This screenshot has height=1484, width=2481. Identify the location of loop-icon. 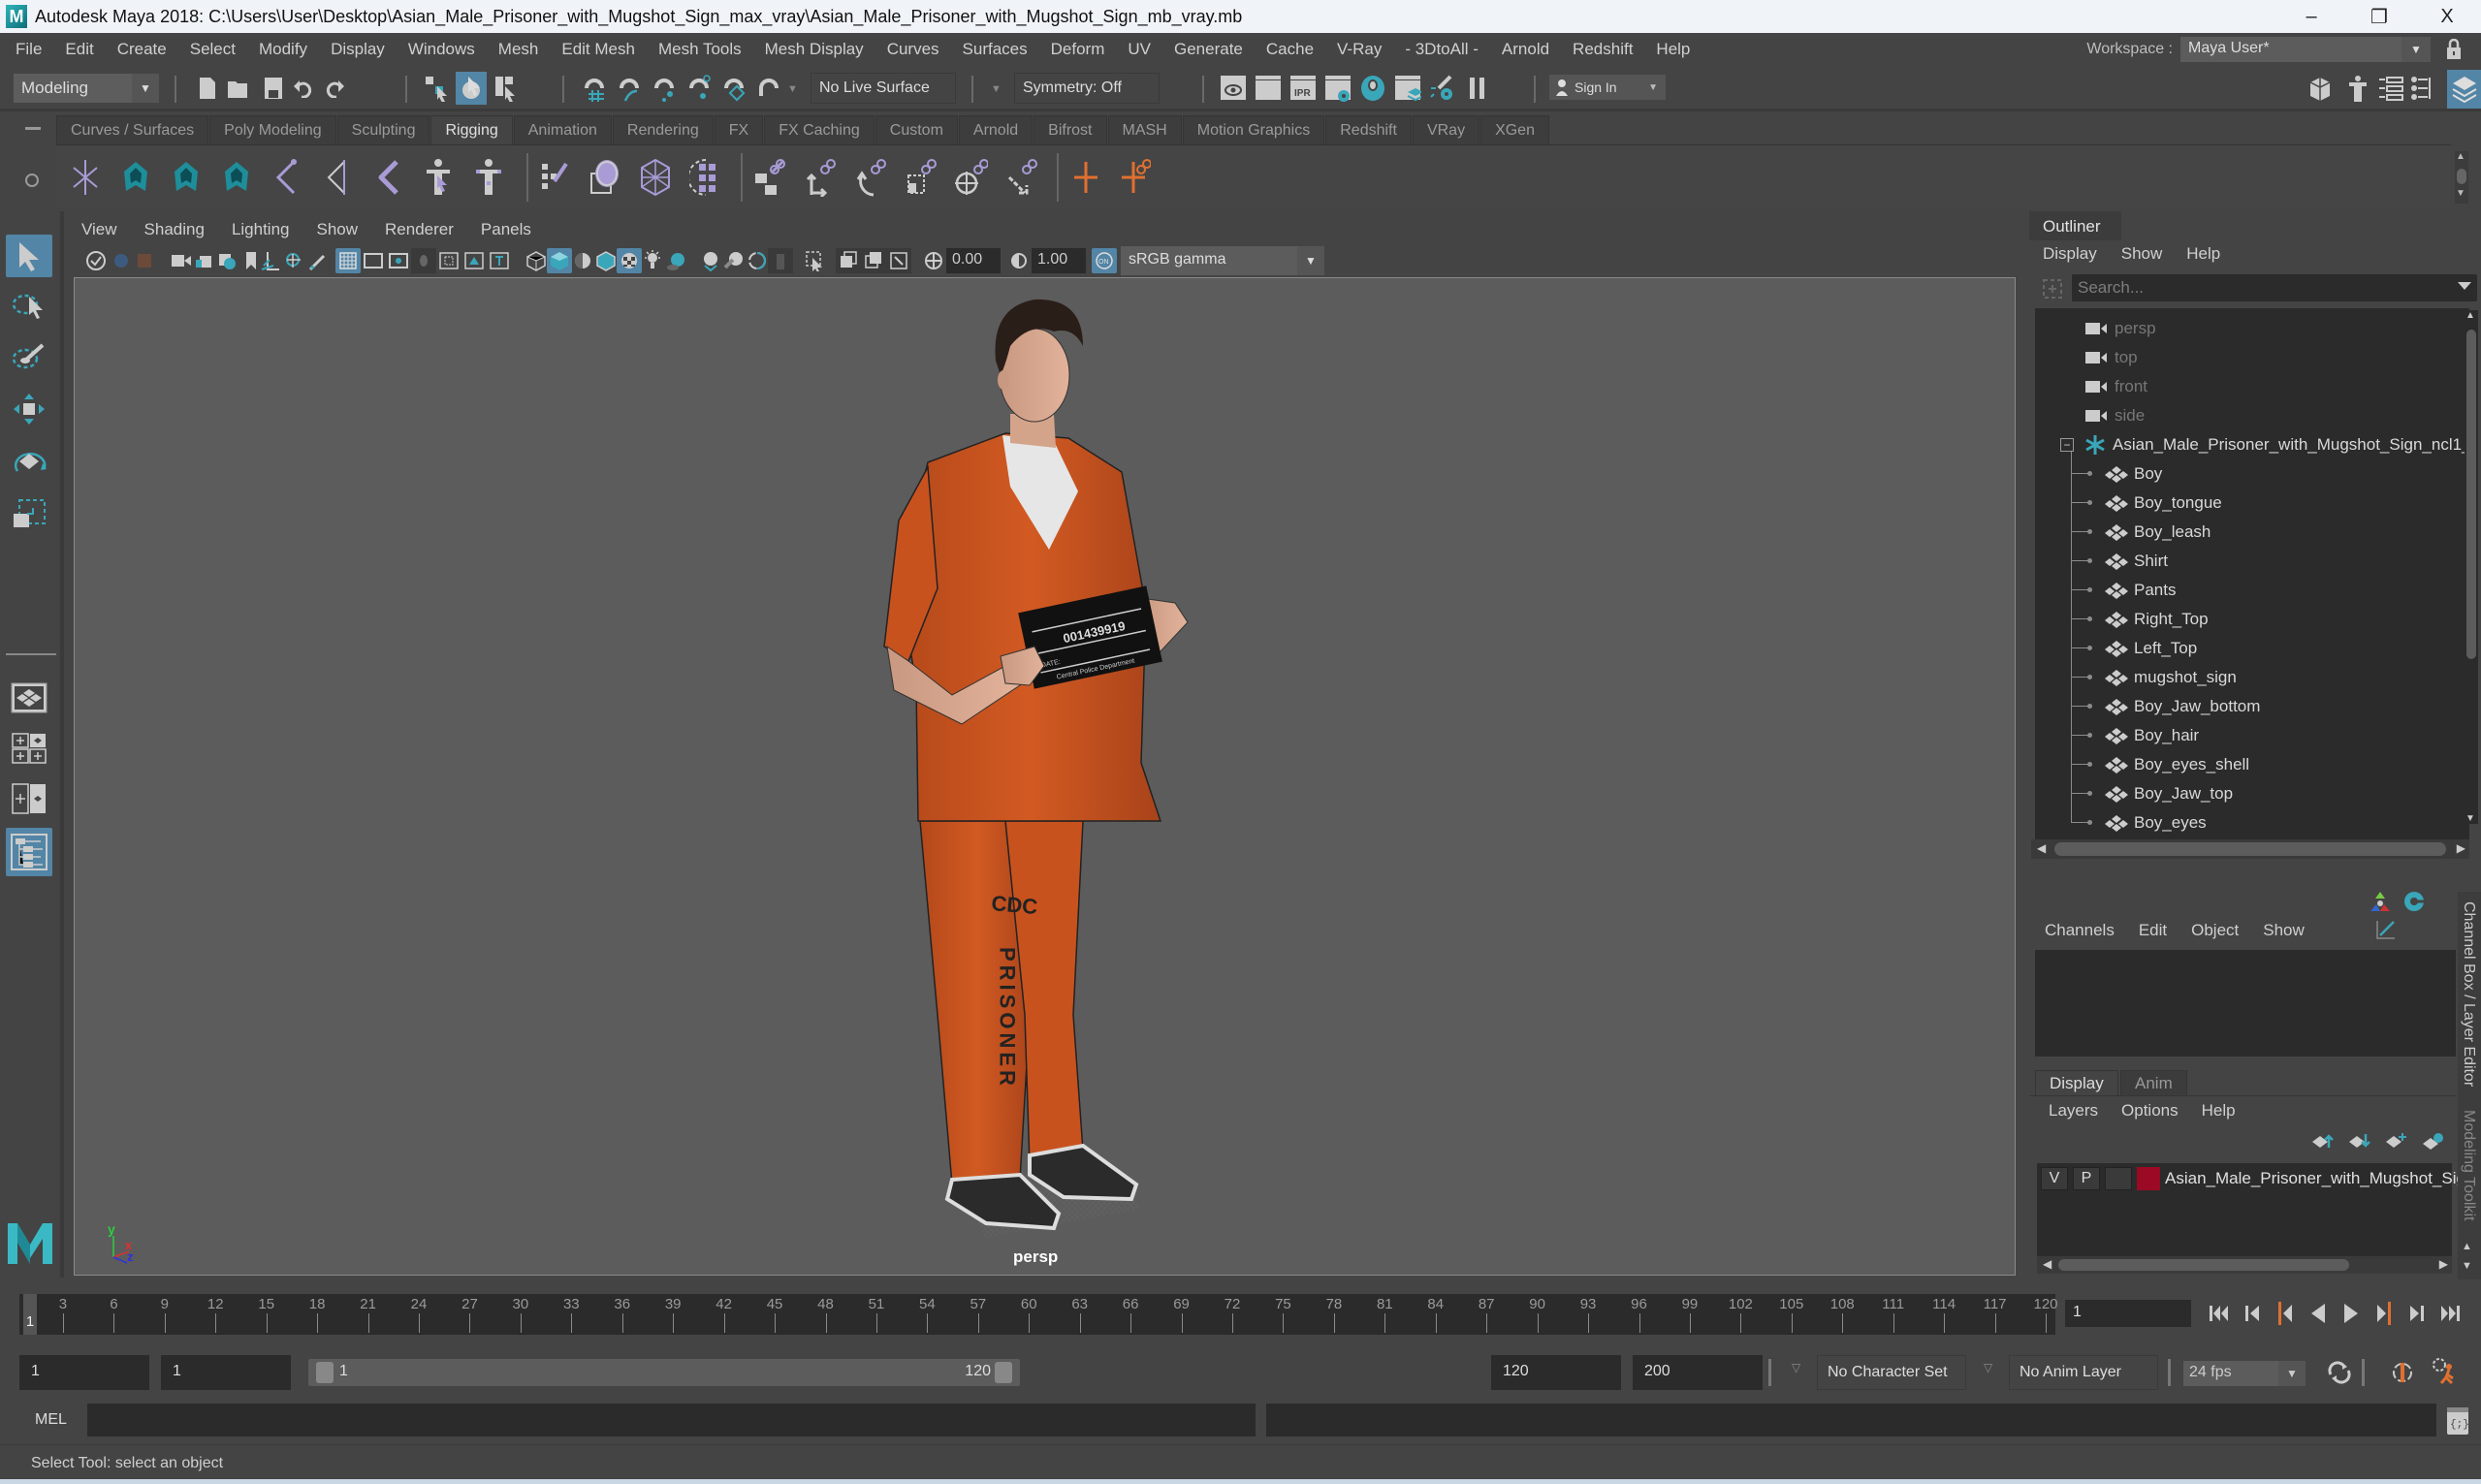
(2339, 1375).